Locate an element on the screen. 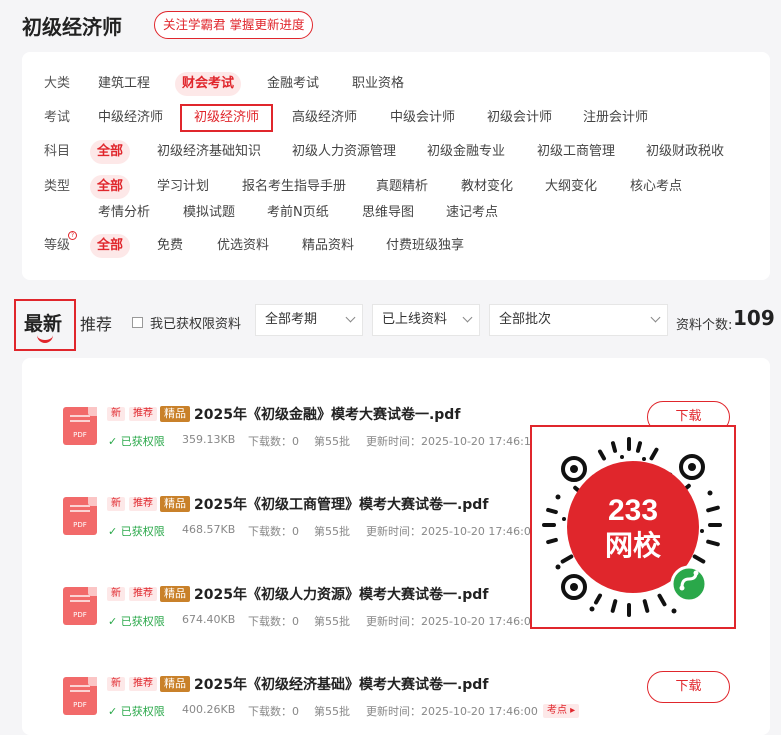  item-title: 2025年《初级金融》模考大赛试卷一.pdf is located at coordinates (327, 414).